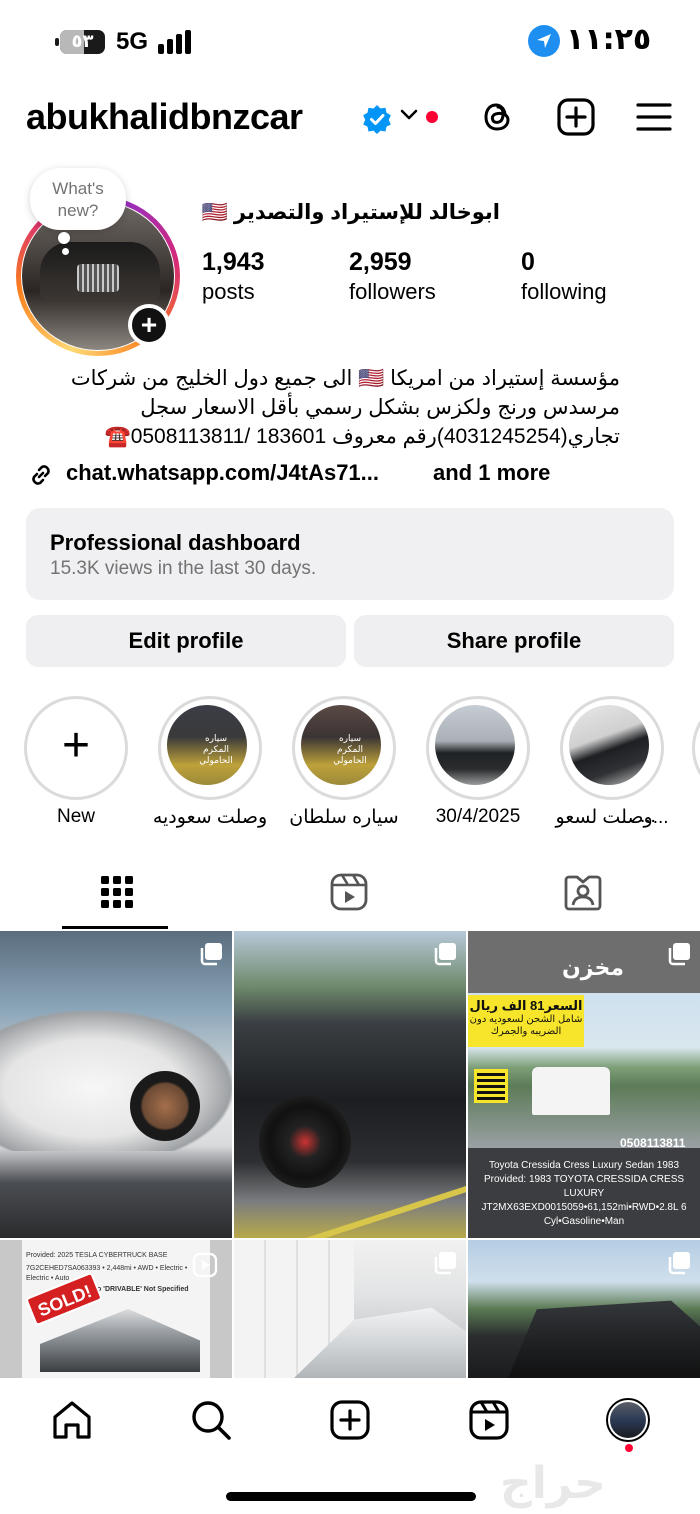  I want to click on note-bubble-tail, so click(64, 238).